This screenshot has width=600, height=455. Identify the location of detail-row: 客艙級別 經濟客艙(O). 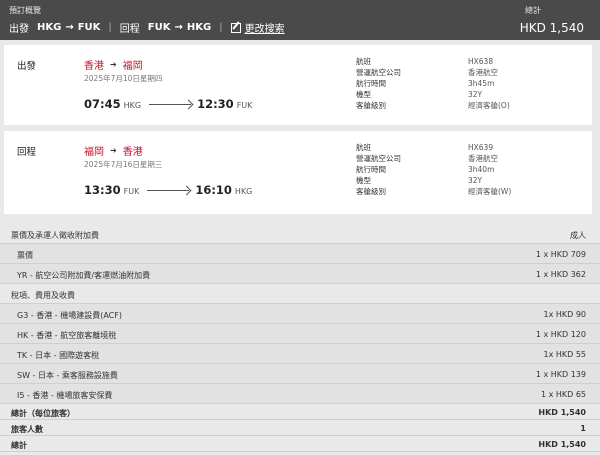
(433, 105).